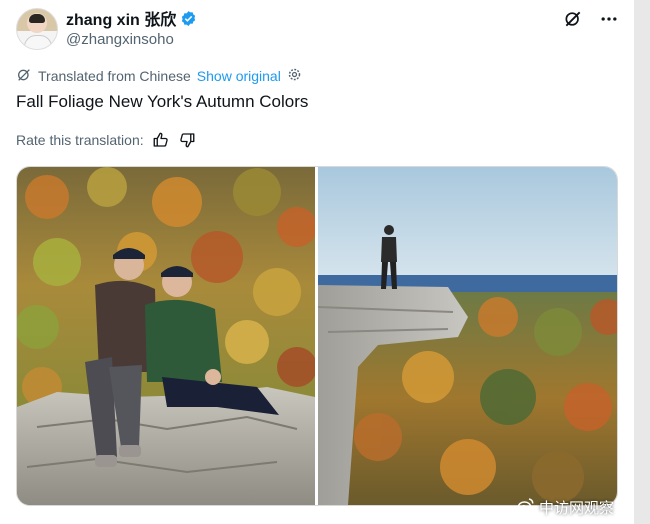  I want to click on avatar-hair, so click(37, 18).